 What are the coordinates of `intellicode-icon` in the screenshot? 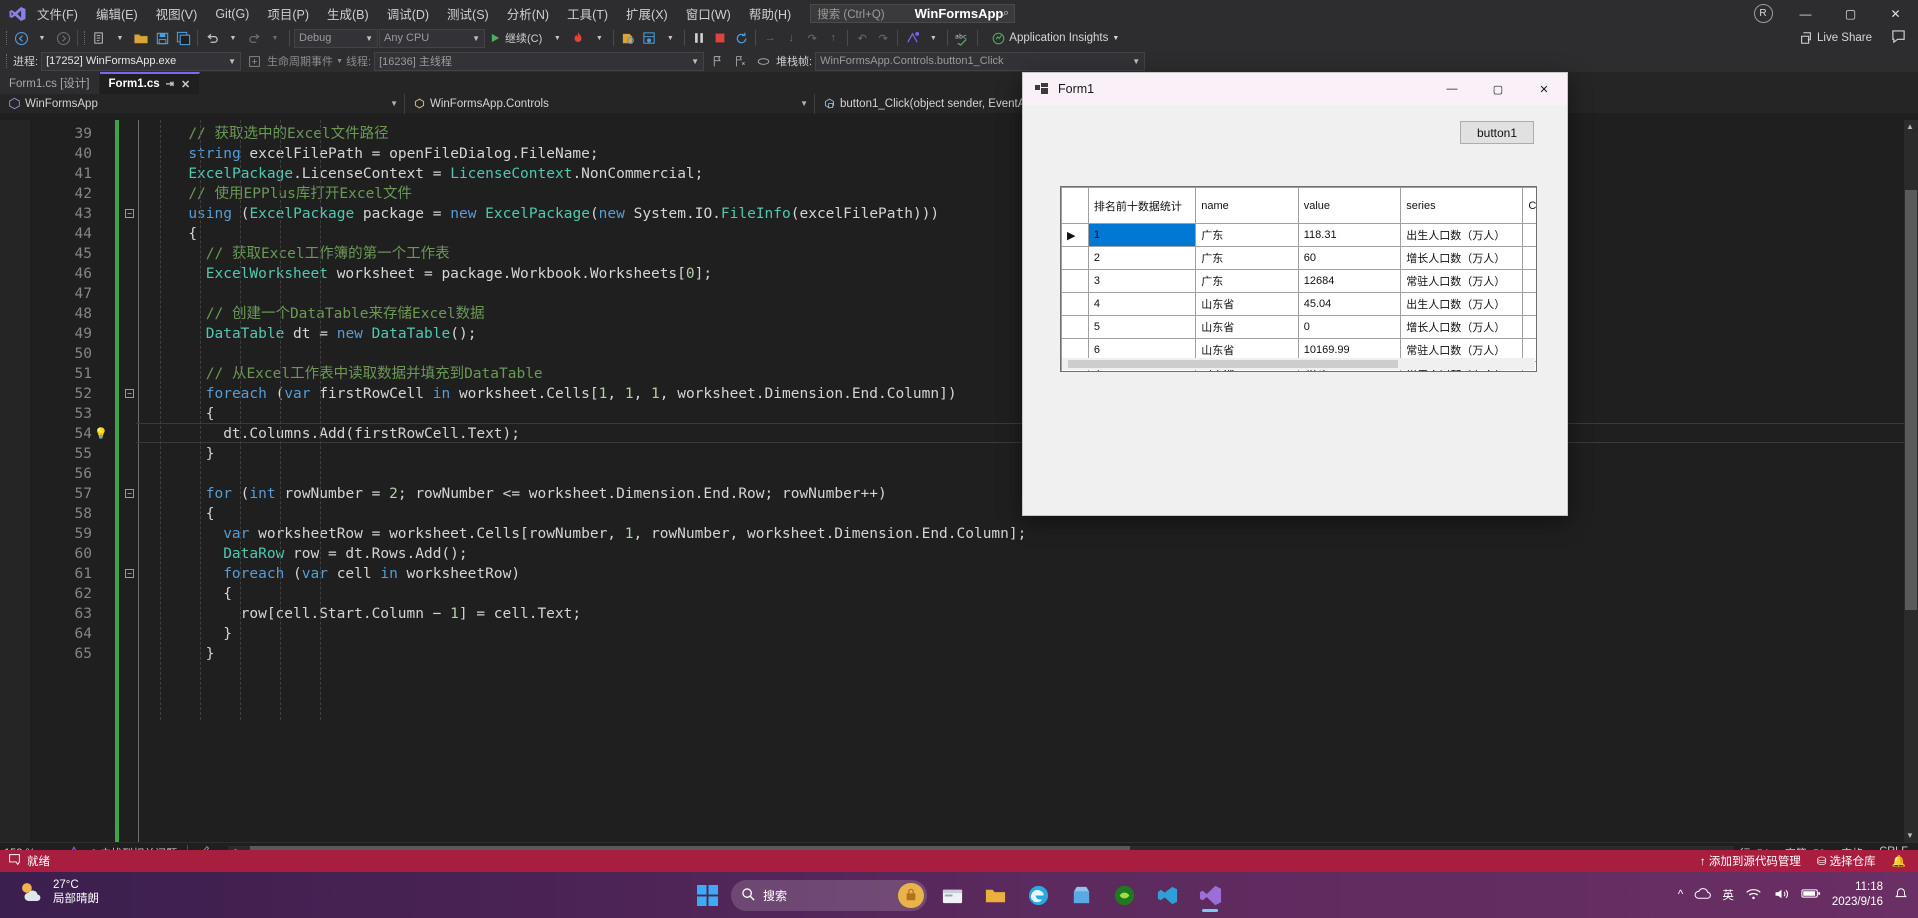 It's located at (912, 38).